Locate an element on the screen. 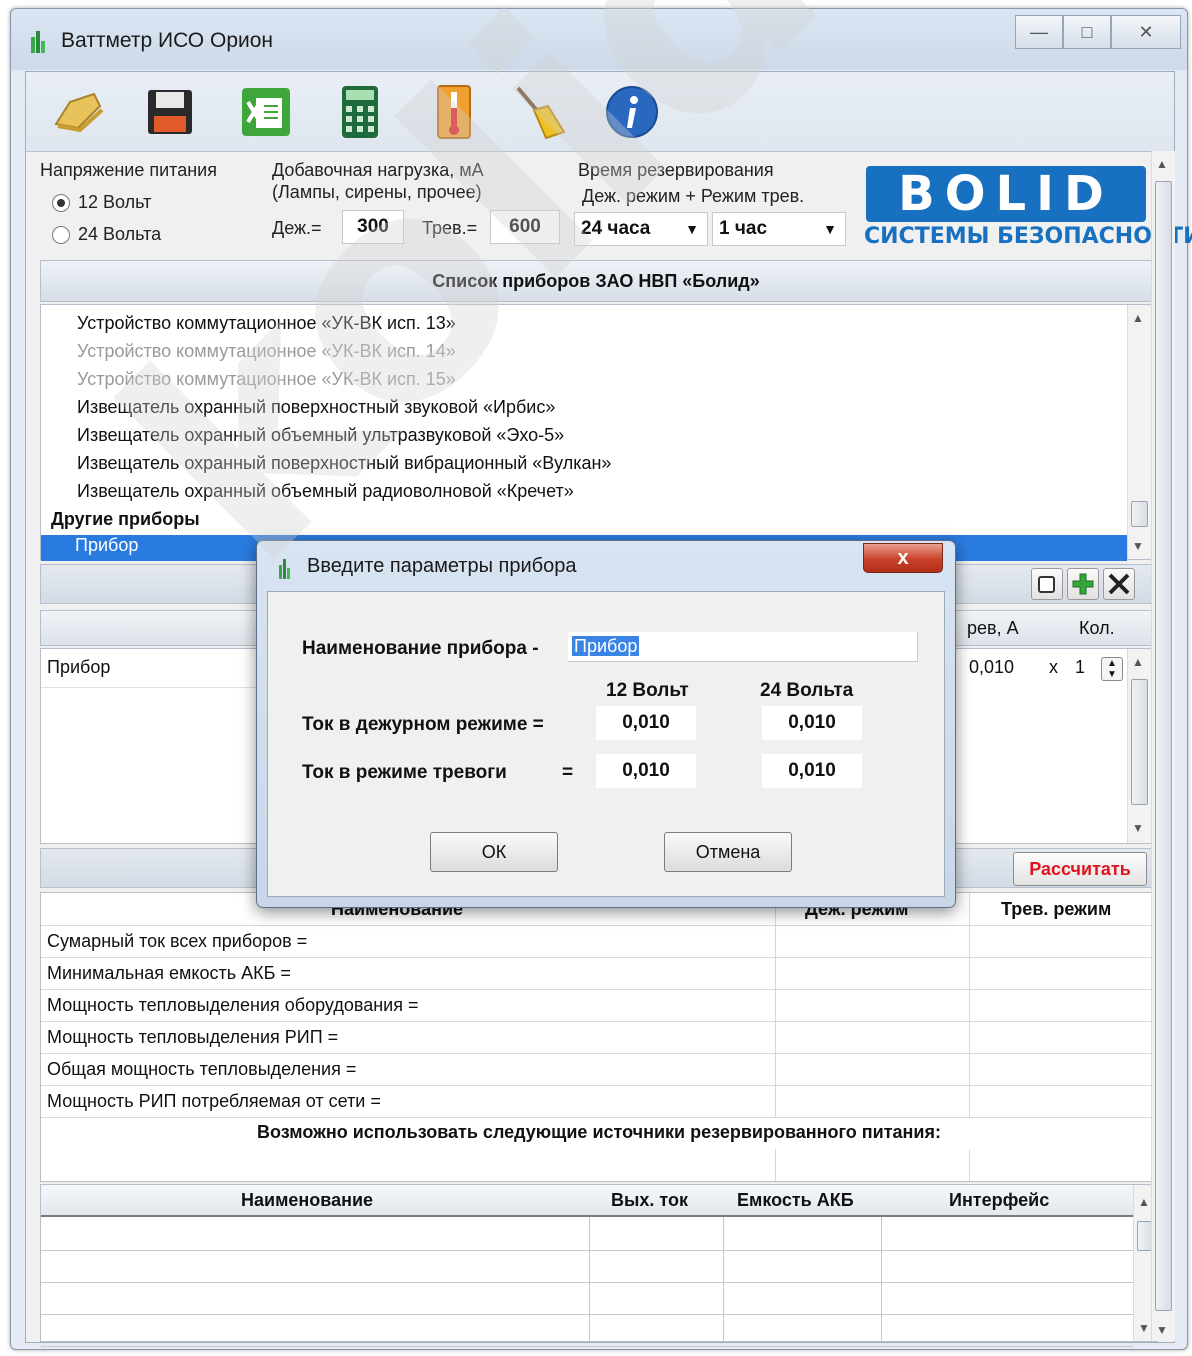 This screenshot has height=1356, width=1192. result-row: Общая мощность тепловыделения = is located at coordinates (599, 1069).